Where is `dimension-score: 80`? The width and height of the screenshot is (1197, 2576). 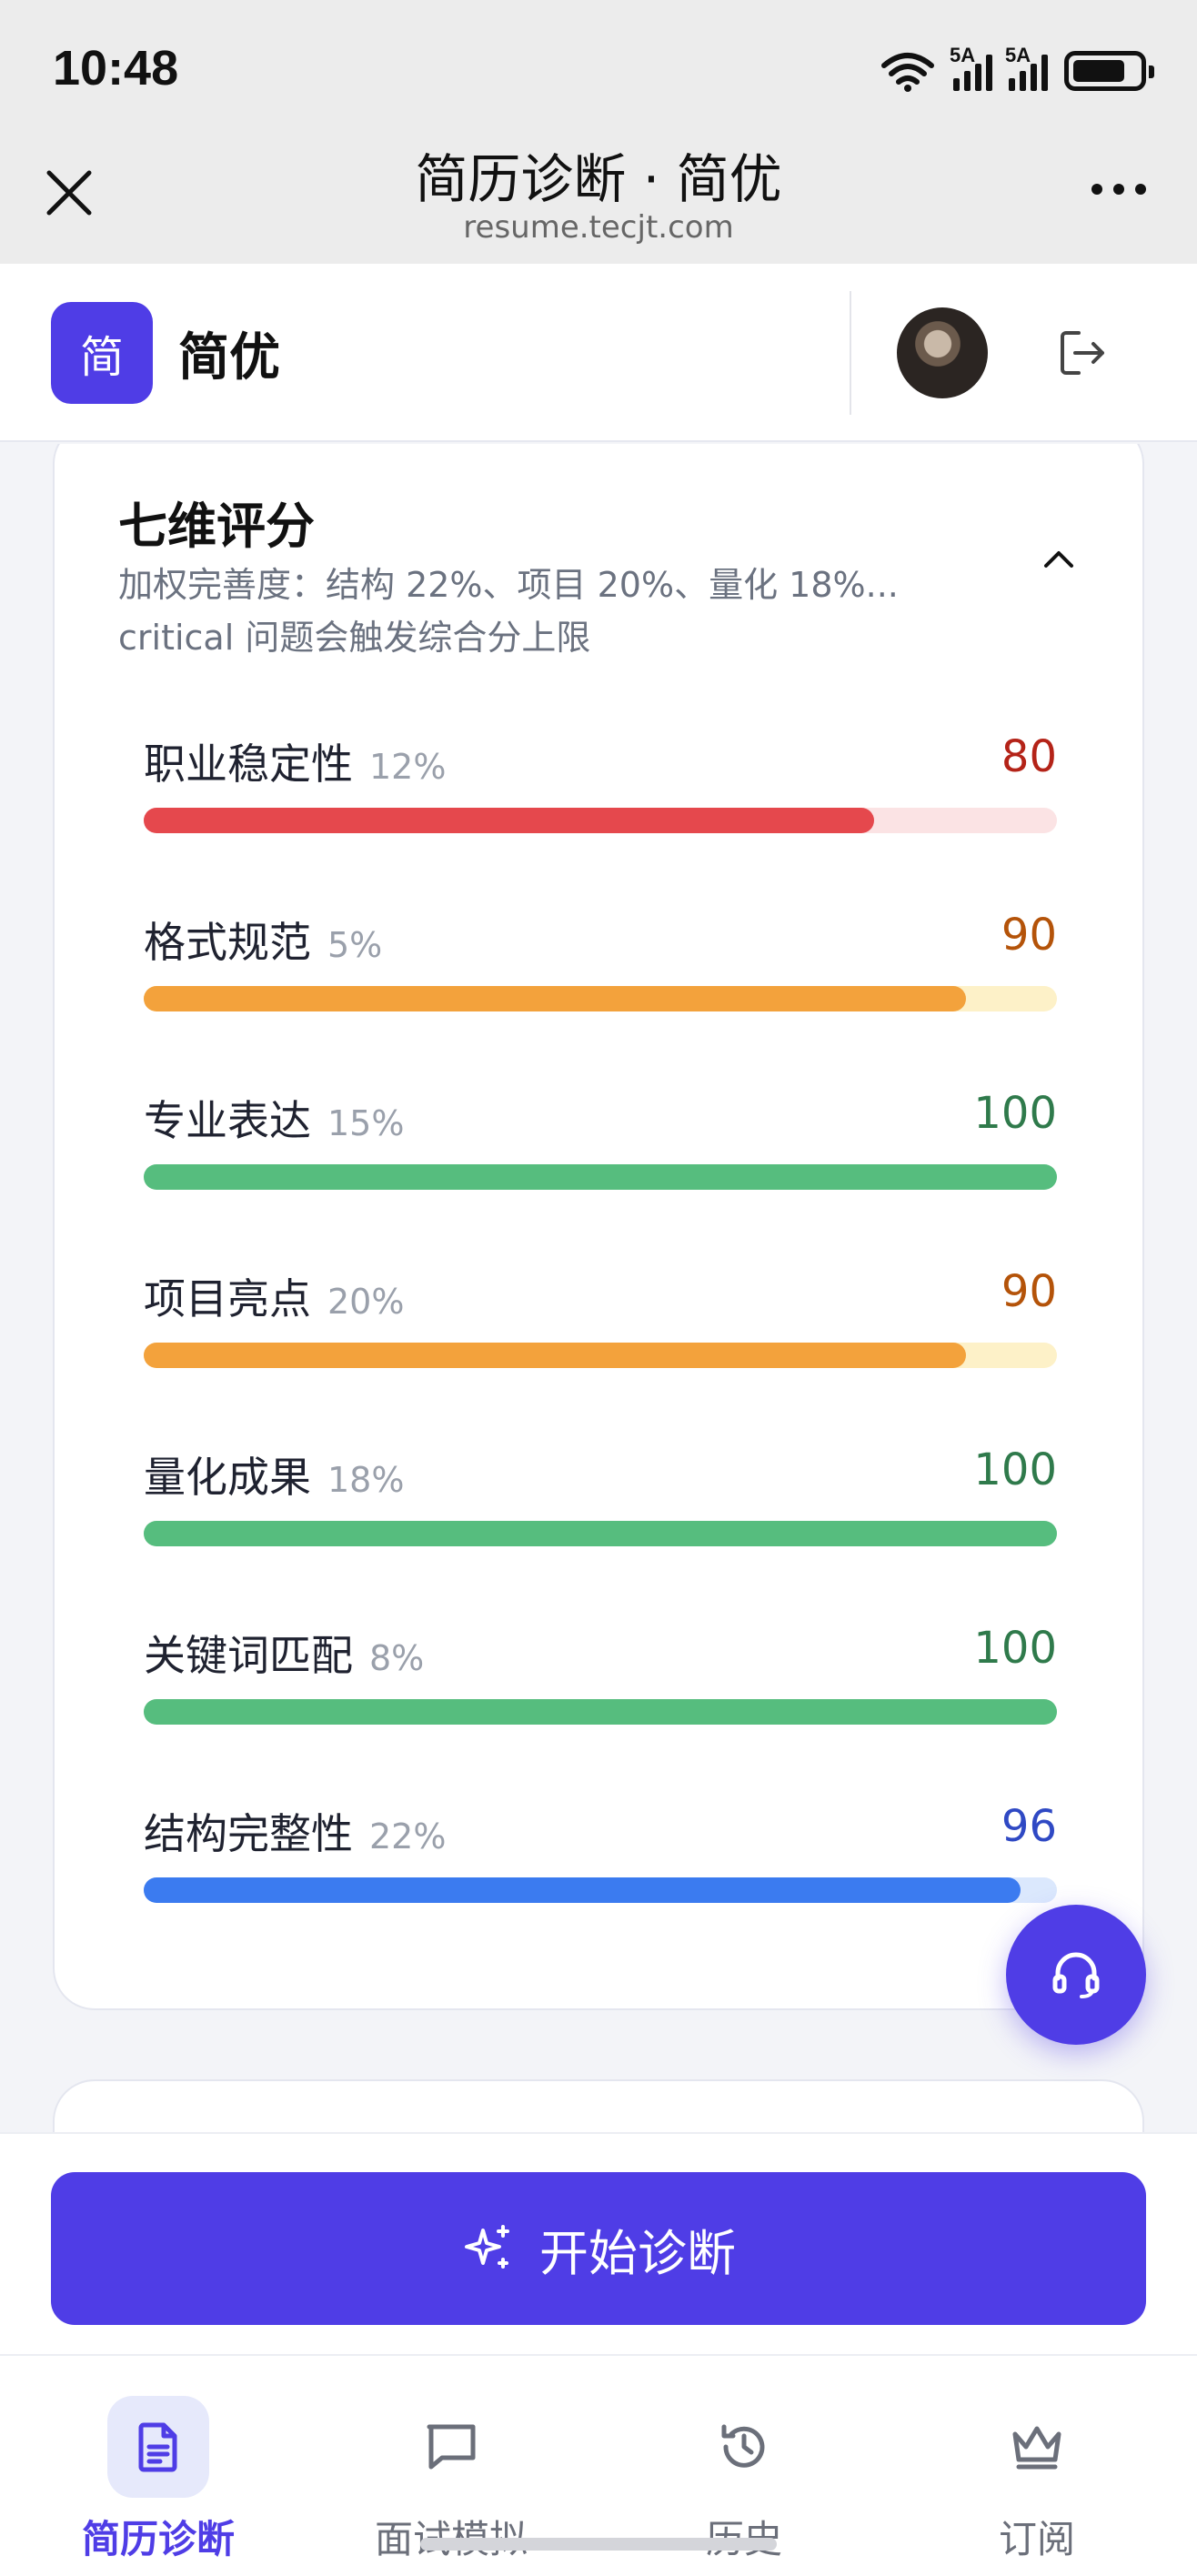 dimension-score: 80 is located at coordinates (1029, 756).